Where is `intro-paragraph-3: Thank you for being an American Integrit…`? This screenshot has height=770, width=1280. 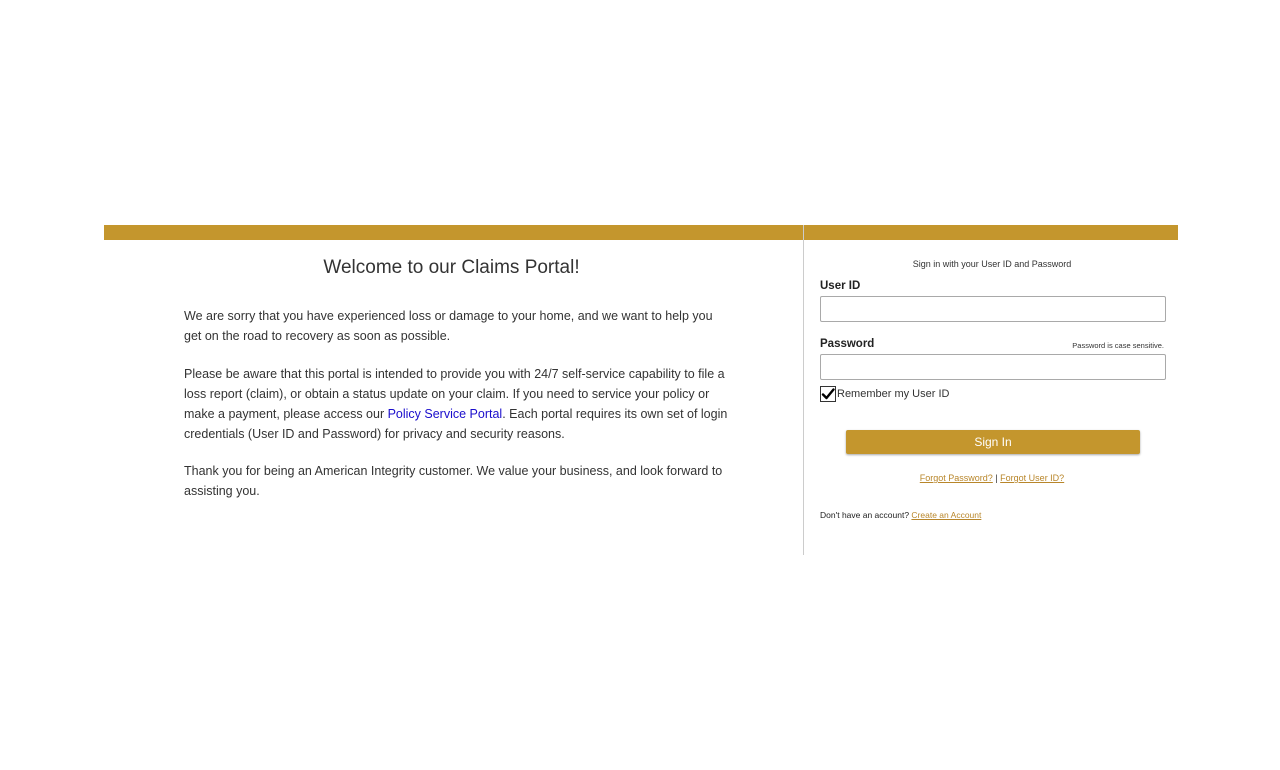
intro-paragraph-3: Thank you for being an American Integrit… is located at coordinates (453, 481).